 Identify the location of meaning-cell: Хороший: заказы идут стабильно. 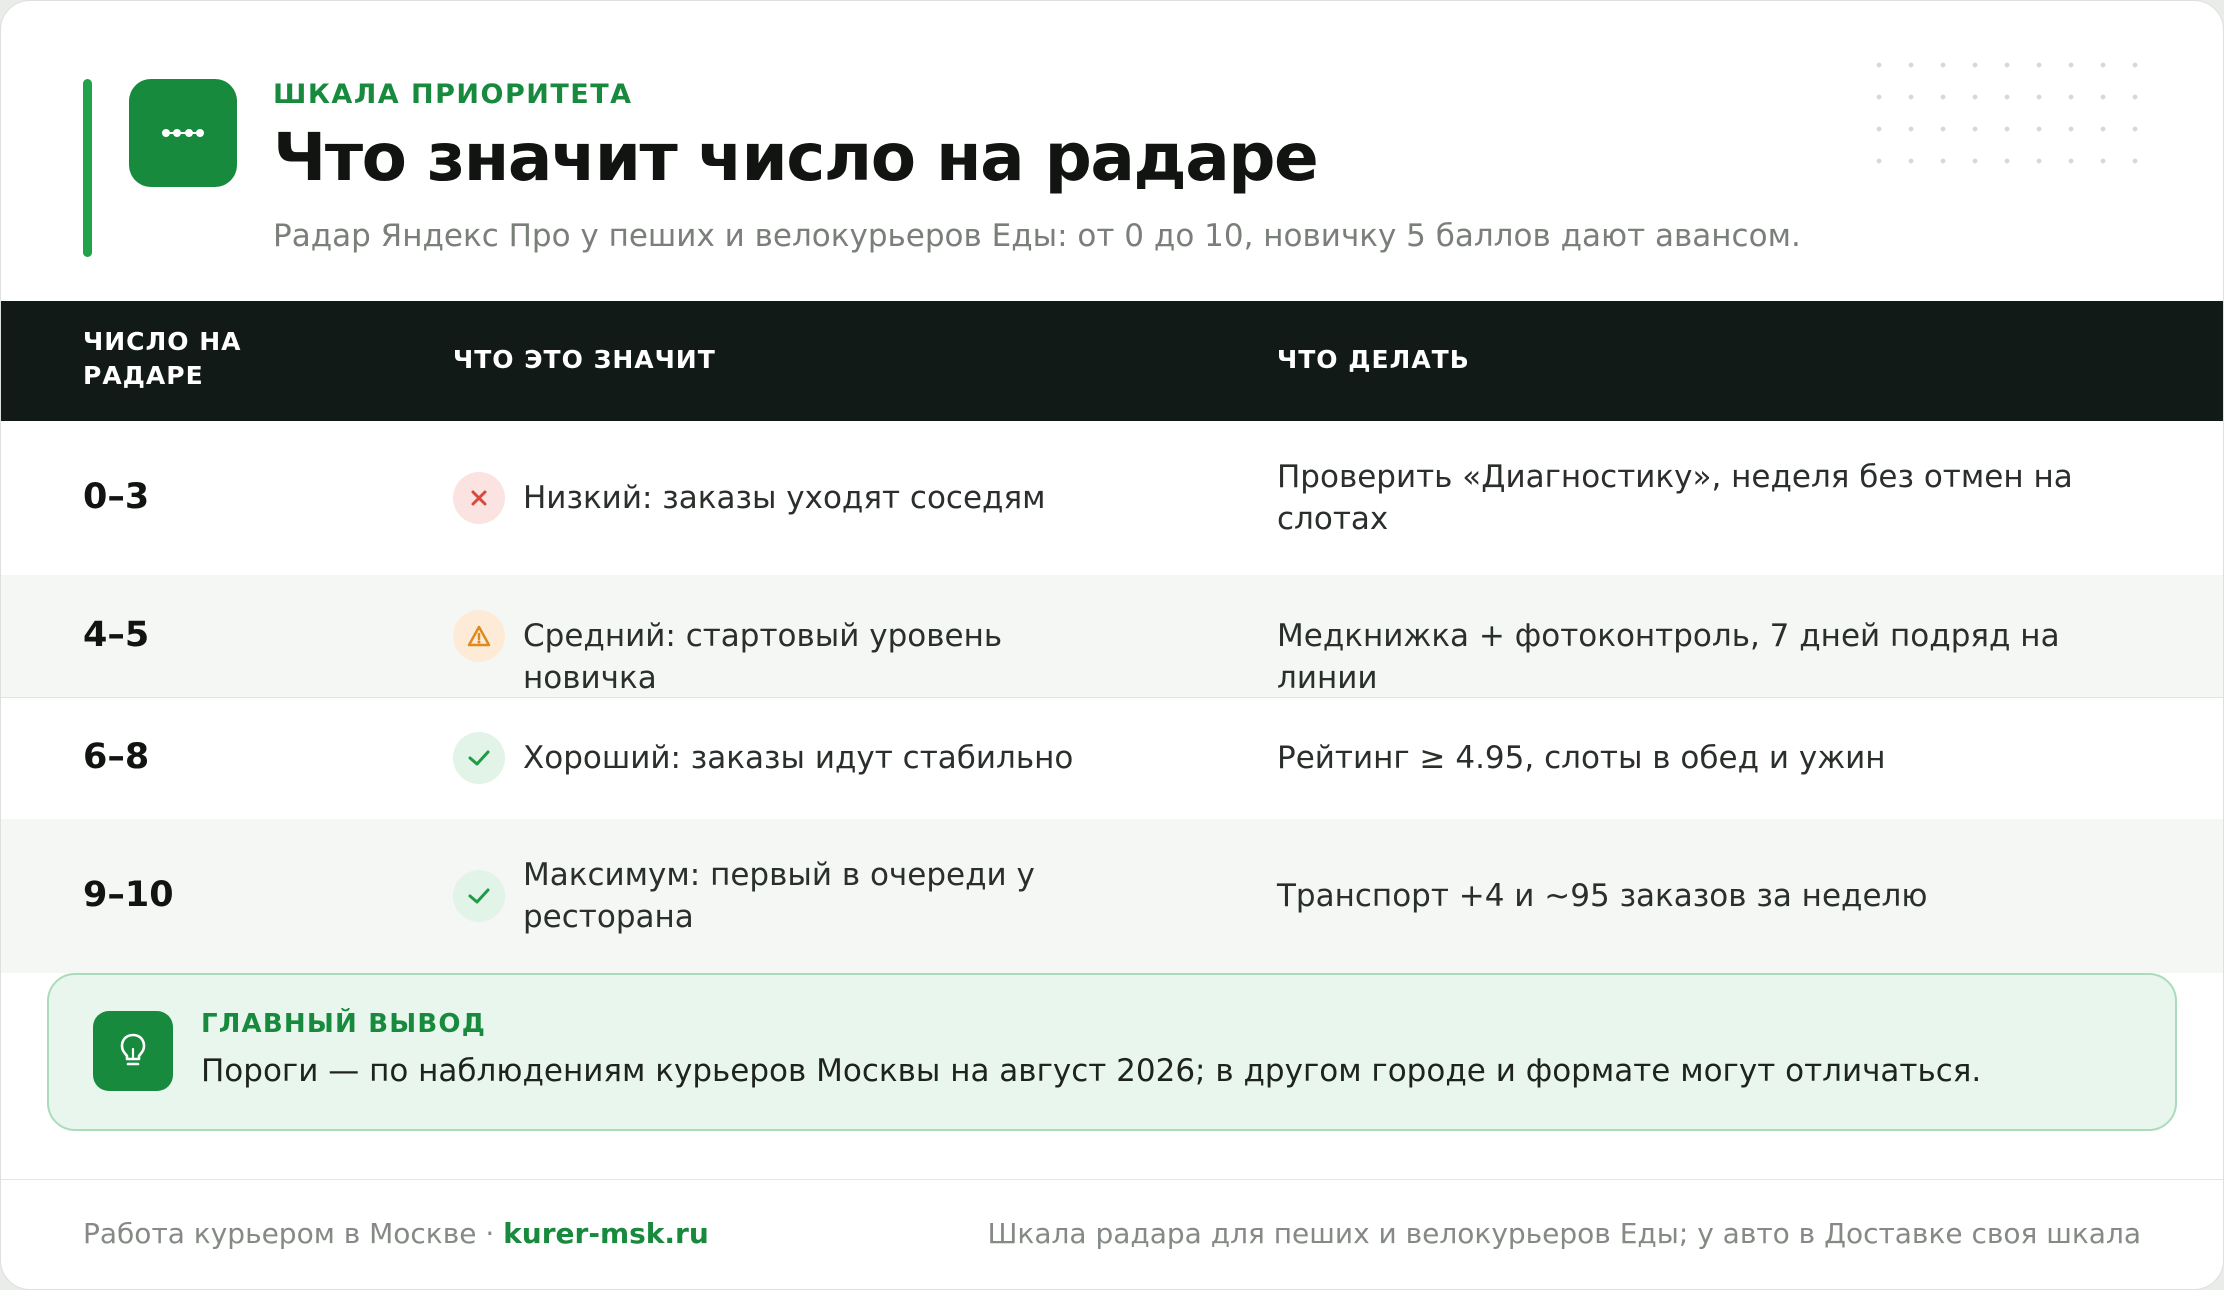
(798, 758).